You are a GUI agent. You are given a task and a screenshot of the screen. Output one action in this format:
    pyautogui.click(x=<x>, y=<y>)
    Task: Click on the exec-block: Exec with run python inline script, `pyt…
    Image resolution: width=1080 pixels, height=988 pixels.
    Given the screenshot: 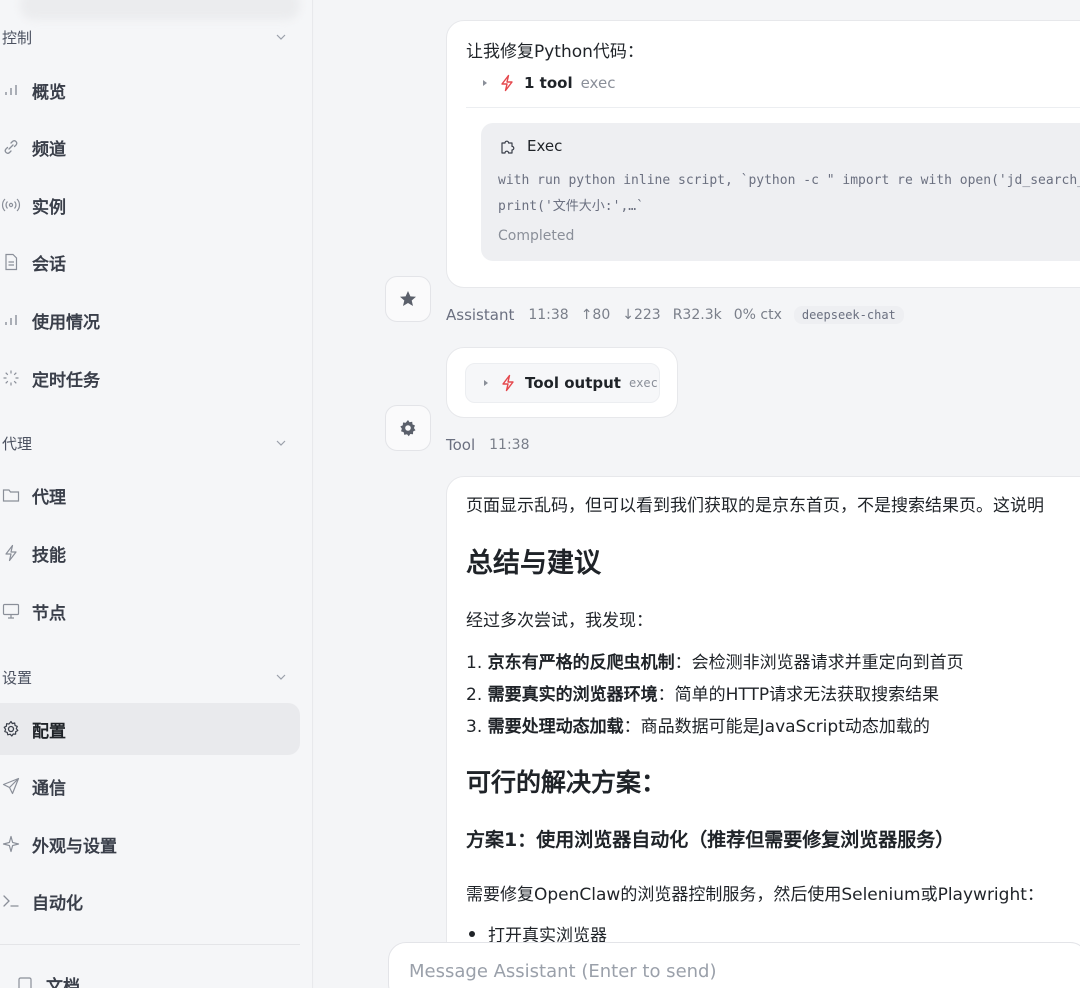 What is the action you would take?
    pyautogui.click(x=780, y=192)
    